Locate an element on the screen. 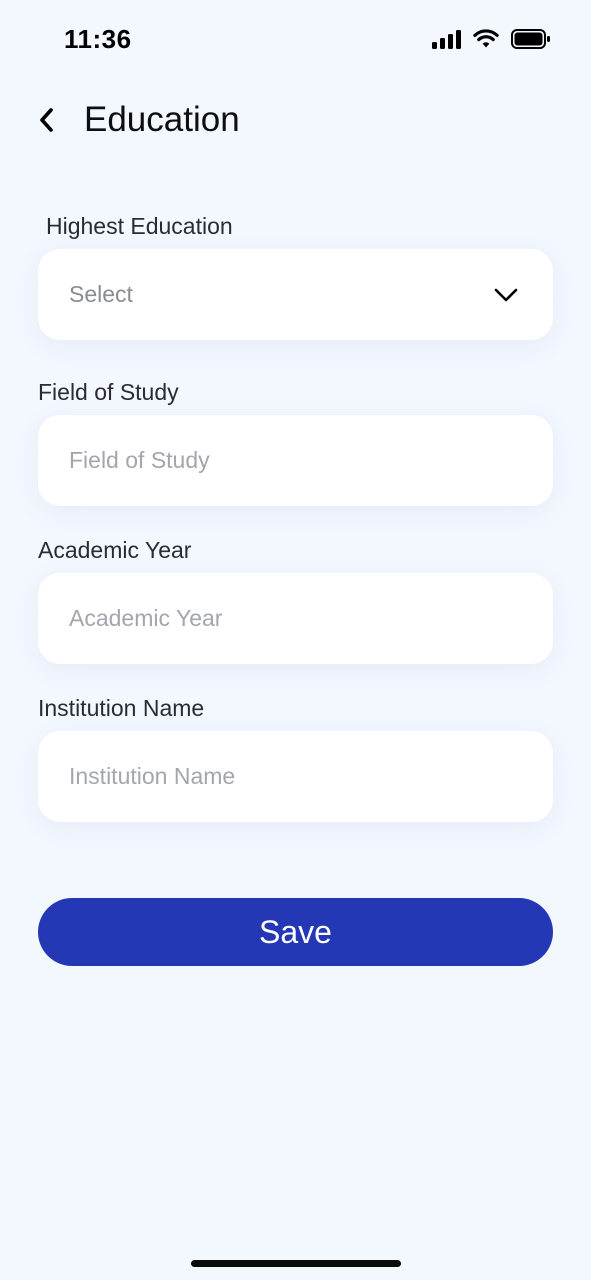  home-indicator is located at coordinates (296, 1263).